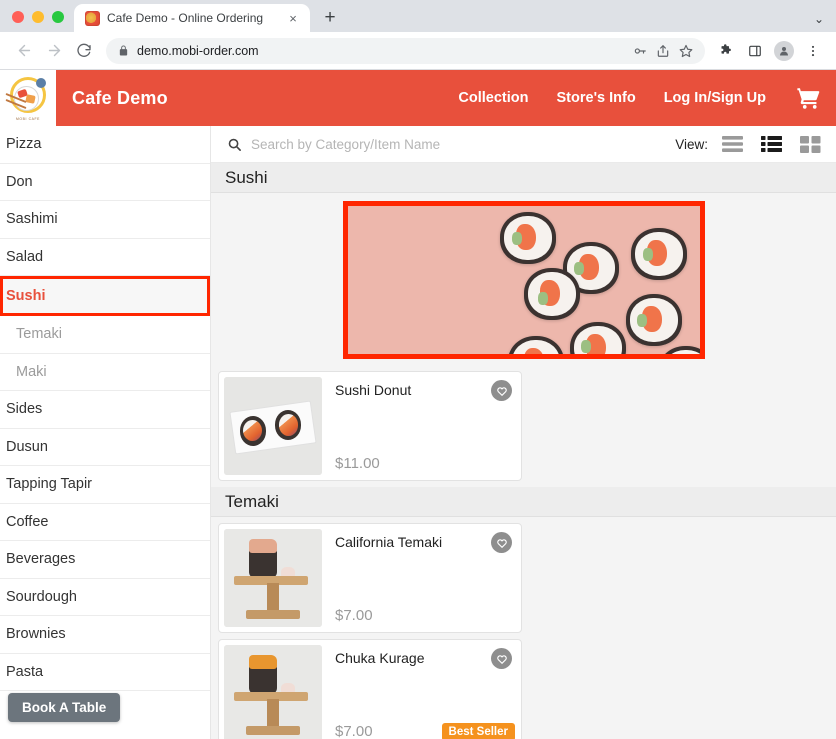 Image resolution: width=836 pixels, height=739 pixels. I want to click on forward-icon, so click(54, 51).